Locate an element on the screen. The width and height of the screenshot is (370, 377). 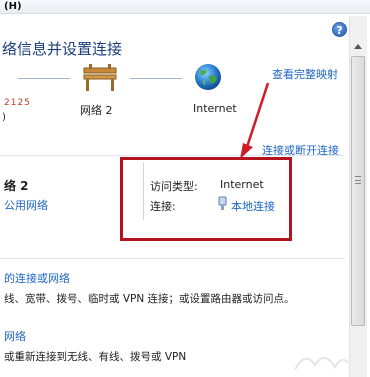
connect-to-network-link: 网络 is located at coordinates (15, 336).